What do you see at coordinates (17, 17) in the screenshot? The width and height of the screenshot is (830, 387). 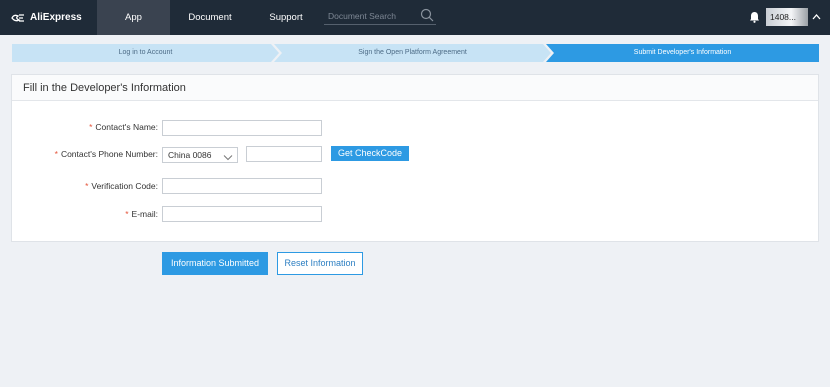 I see `aliexpress-logo-icon` at bounding box center [17, 17].